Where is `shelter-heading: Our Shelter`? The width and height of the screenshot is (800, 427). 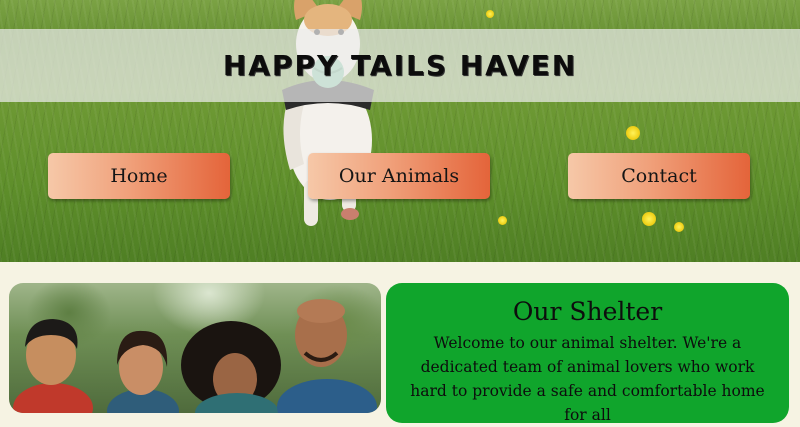
shelter-heading: Our Shelter is located at coordinates (587, 311).